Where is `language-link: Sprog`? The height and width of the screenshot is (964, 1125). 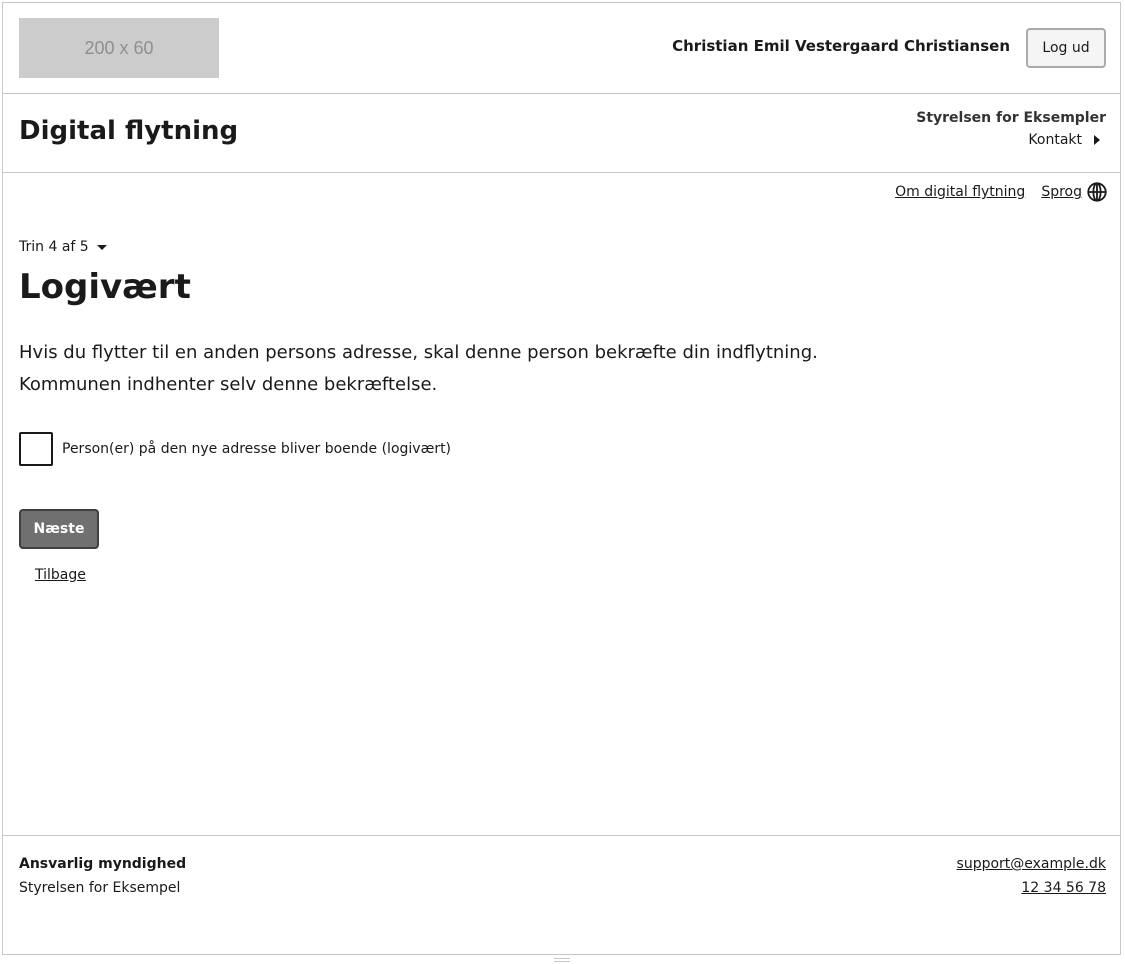 language-link: Sprog is located at coordinates (1074, 192).